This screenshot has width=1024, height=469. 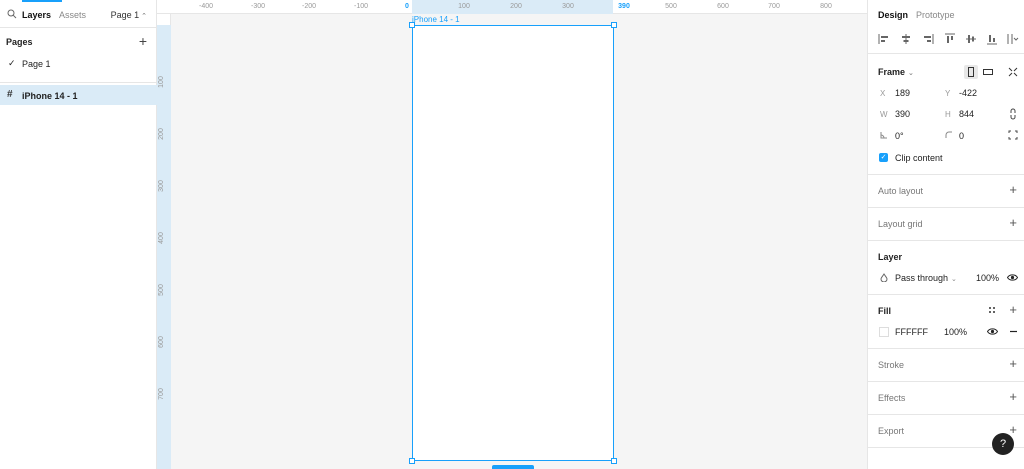 I want to click on tab-prototype: Prototype, so click(x=935, y=15).